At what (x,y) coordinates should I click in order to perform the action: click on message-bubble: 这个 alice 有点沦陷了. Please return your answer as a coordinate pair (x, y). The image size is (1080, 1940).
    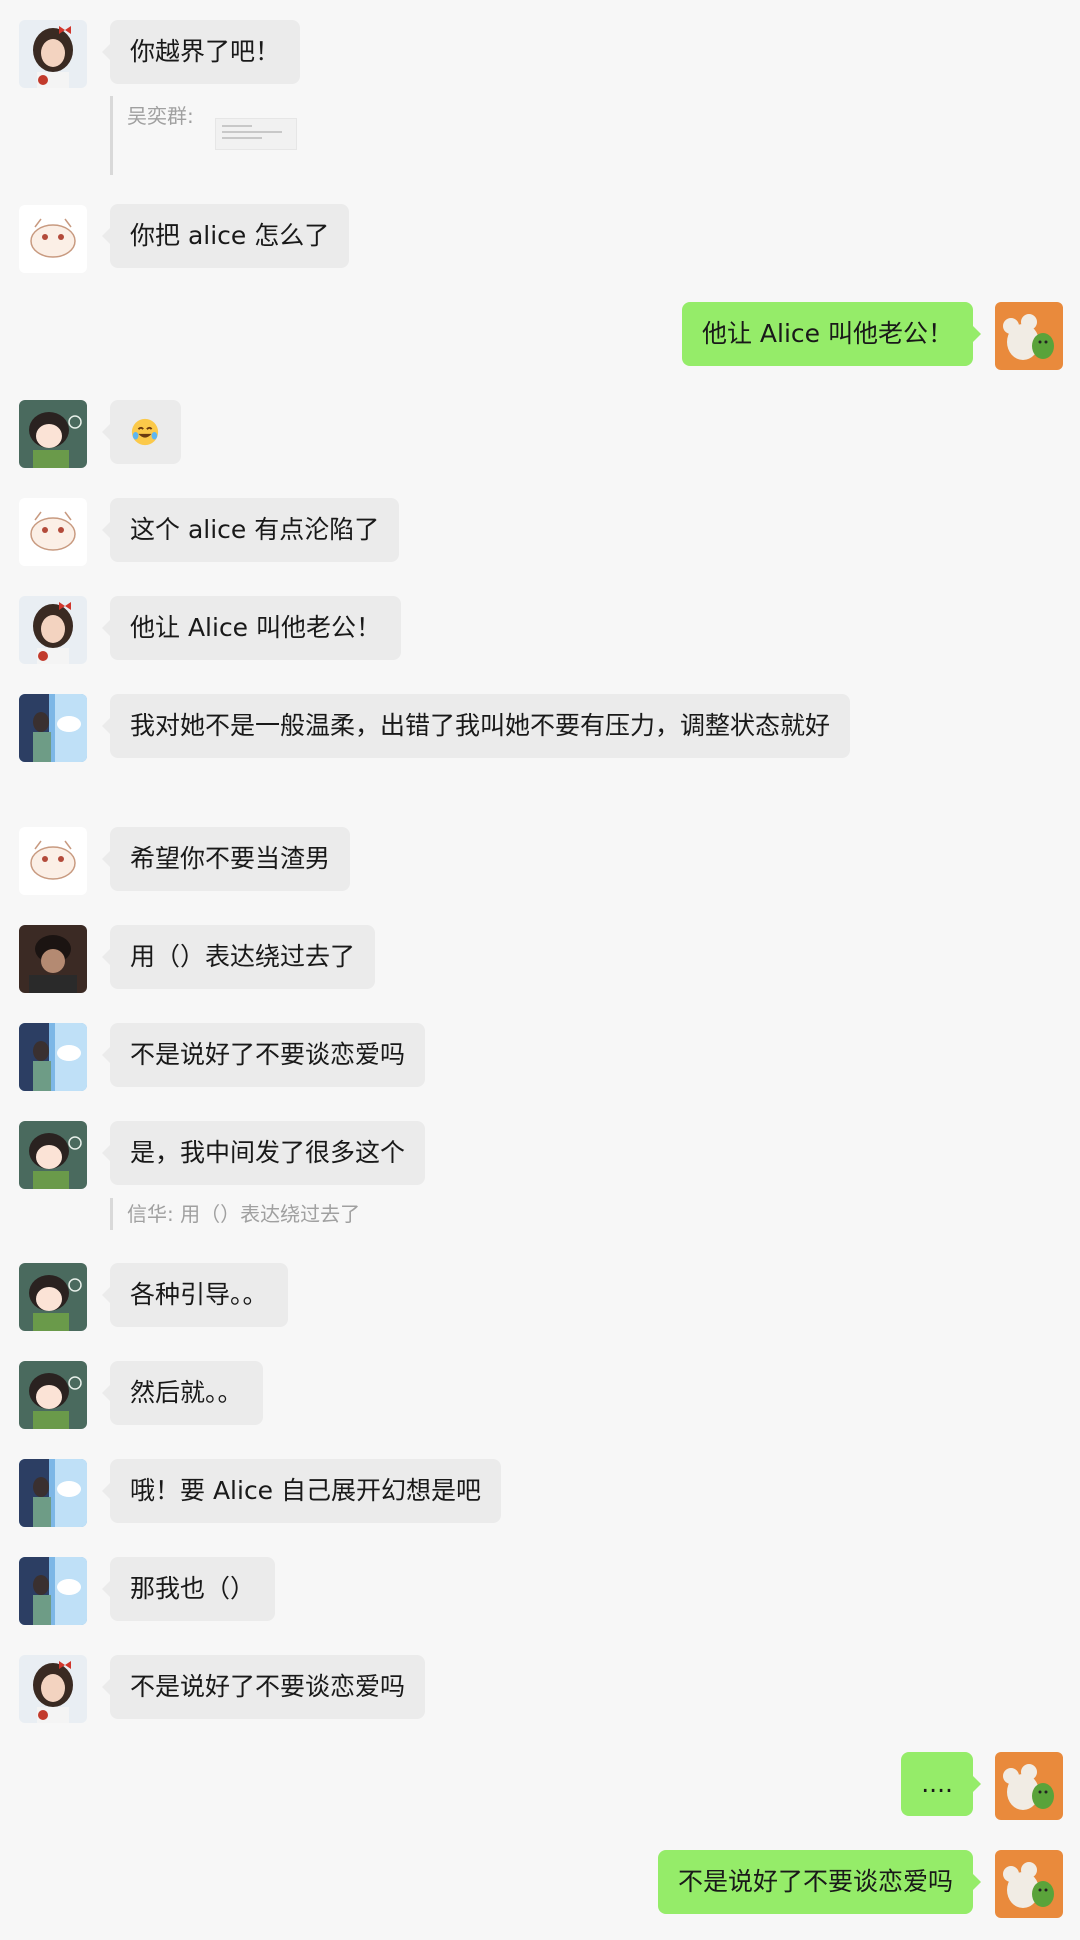
    Looking at the image, I should click on (250, 530).